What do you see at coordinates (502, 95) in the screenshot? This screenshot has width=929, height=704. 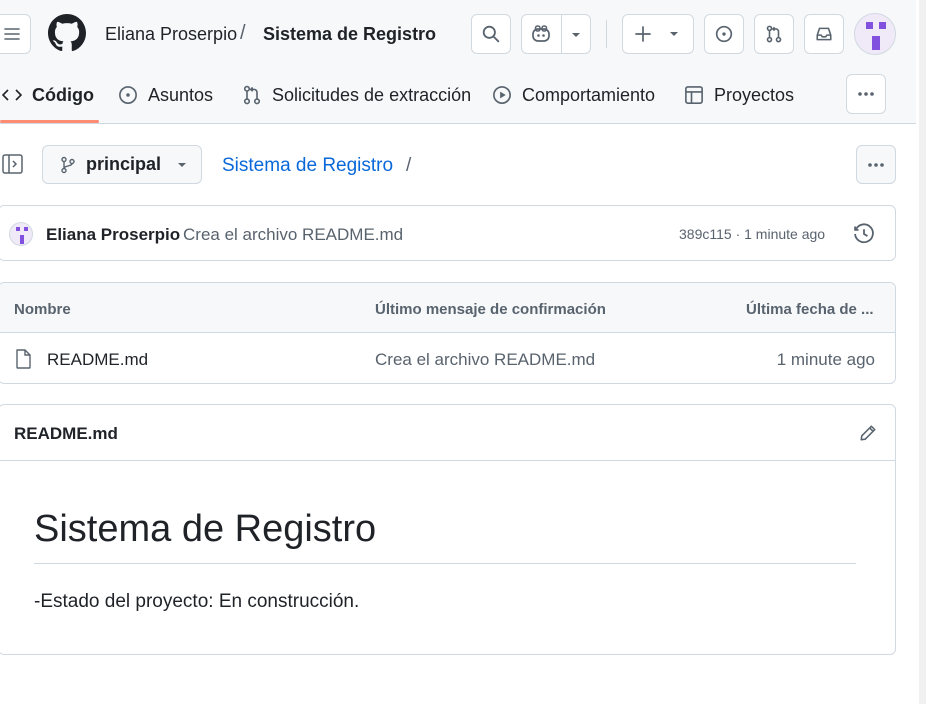 I see `play-icon` at bounding box center [502, 95].